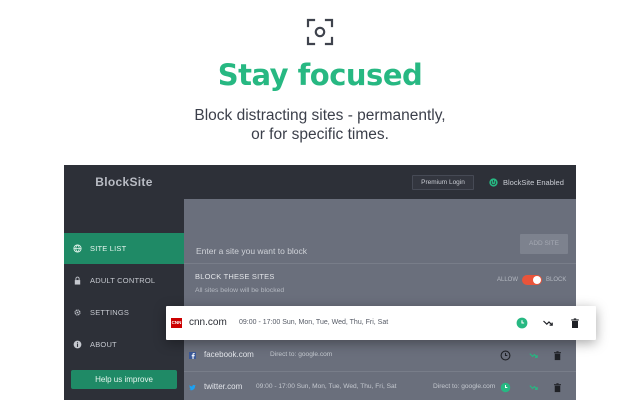 This screenshot has width=640, height=400. I want to click on sidebar-item-site-list: SITE LIST, so click(124, 248).